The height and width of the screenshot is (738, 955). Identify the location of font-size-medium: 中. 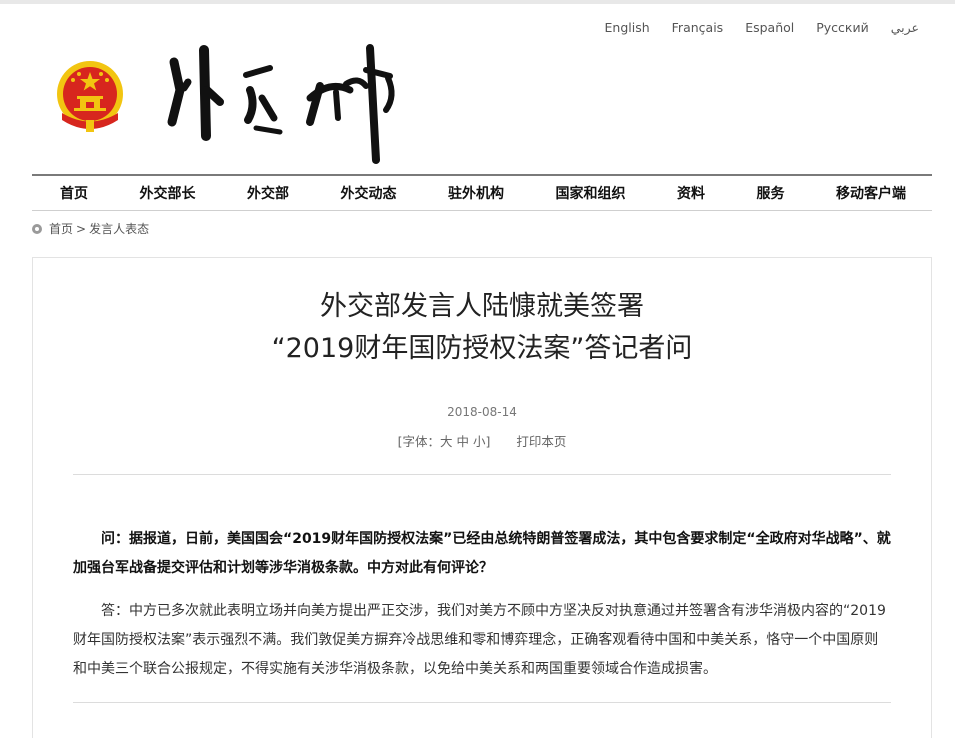
(462, 441).